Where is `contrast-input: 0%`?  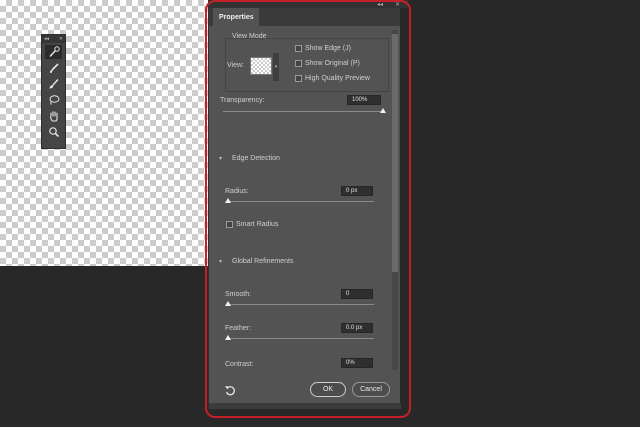 contrast-input: 0% is located at coordinates (357, 363).